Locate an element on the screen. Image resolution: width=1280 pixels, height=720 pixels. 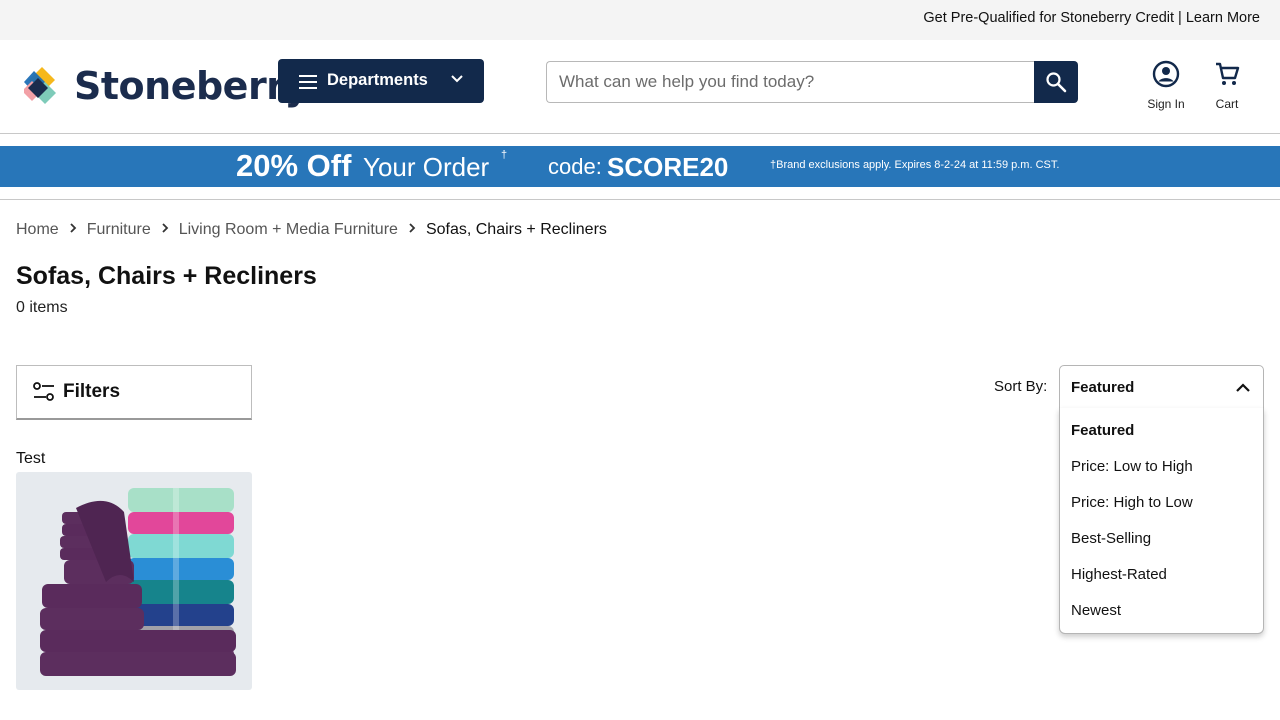
page-title: Sofas, Chairs + Recliners is located at coordinates (166, 276).